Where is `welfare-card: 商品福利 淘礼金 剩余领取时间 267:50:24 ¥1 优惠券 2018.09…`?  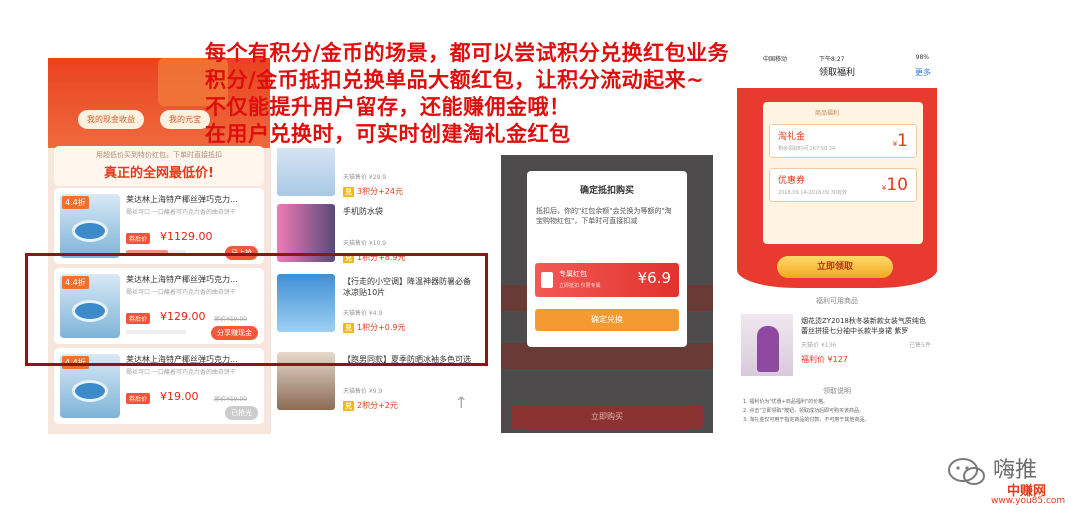 welfare-card: 商品福利 淘礼金 剩余领取时间 267:50:24 ¥1 优惠券 2018.09… is located at coordinates (837, 188).